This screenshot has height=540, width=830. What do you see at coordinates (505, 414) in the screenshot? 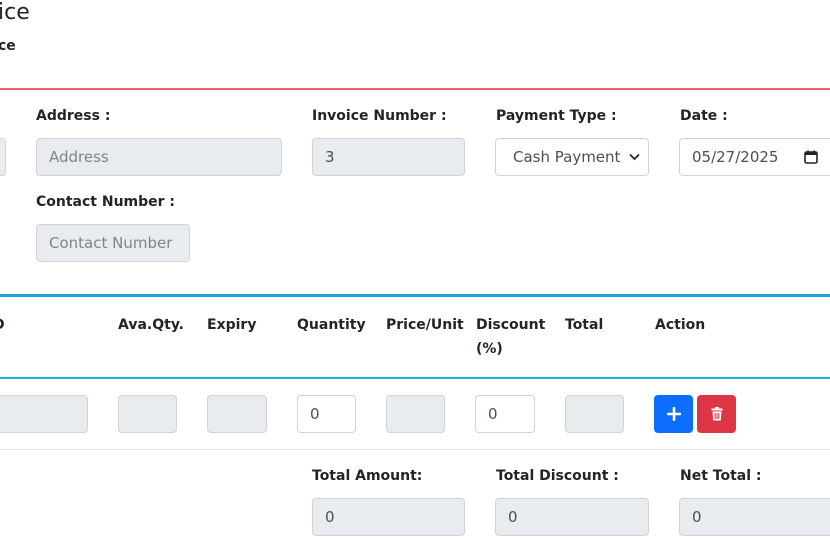
I see `discount-field: 0` at bounding box center [505, 414].